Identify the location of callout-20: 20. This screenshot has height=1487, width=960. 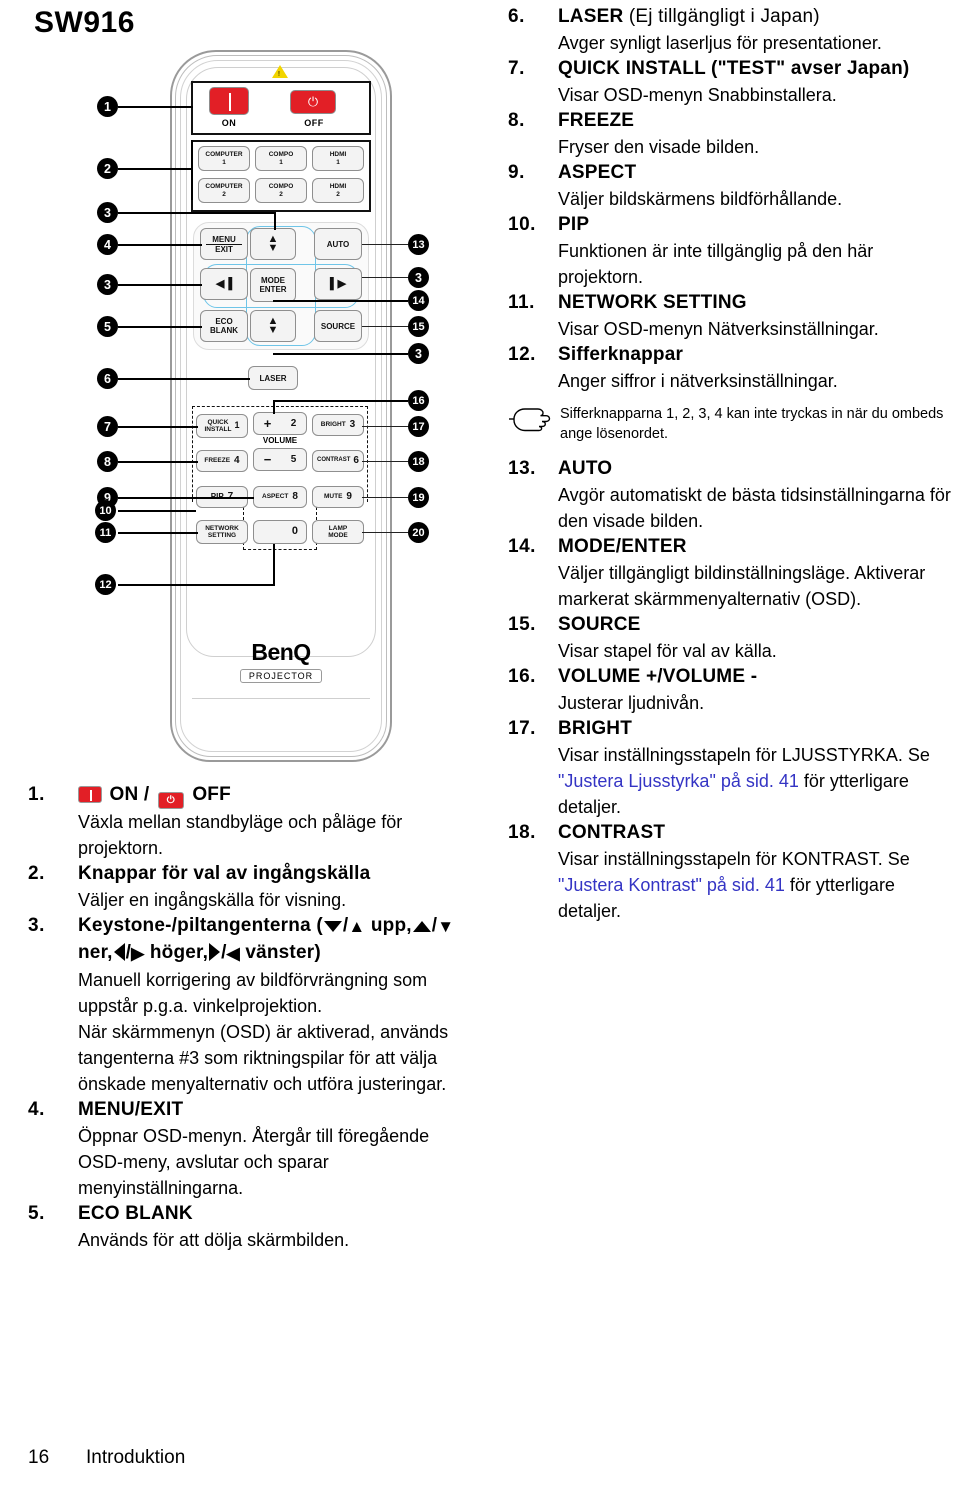
(418, 532).